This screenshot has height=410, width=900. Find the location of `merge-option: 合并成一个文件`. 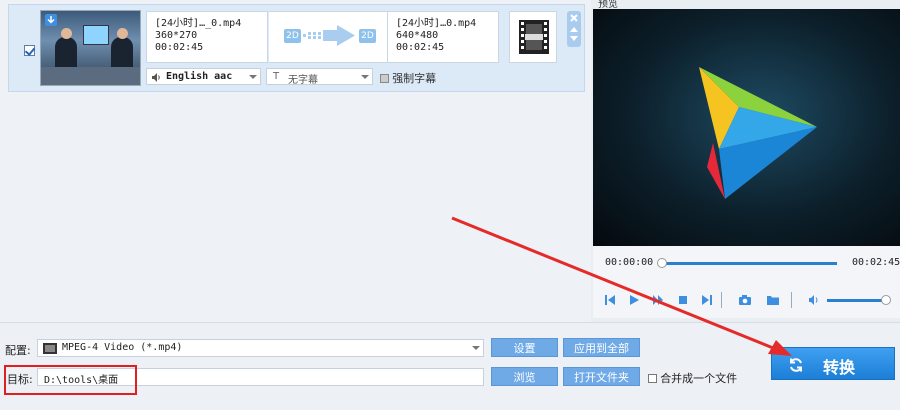

merge-option: 合并成一个文件 is located at coordinates (692, 378).